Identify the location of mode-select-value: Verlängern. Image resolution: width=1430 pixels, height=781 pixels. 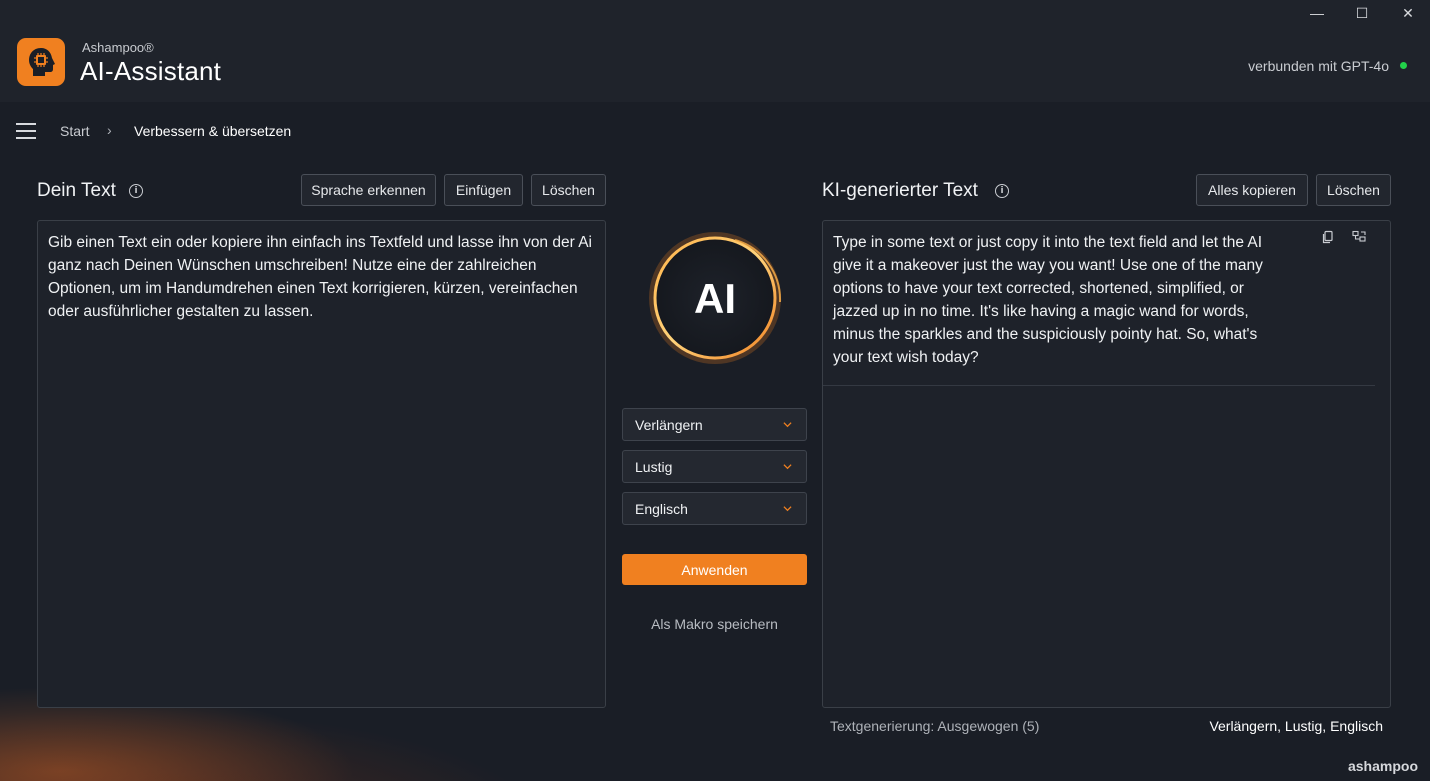
(669, 424).